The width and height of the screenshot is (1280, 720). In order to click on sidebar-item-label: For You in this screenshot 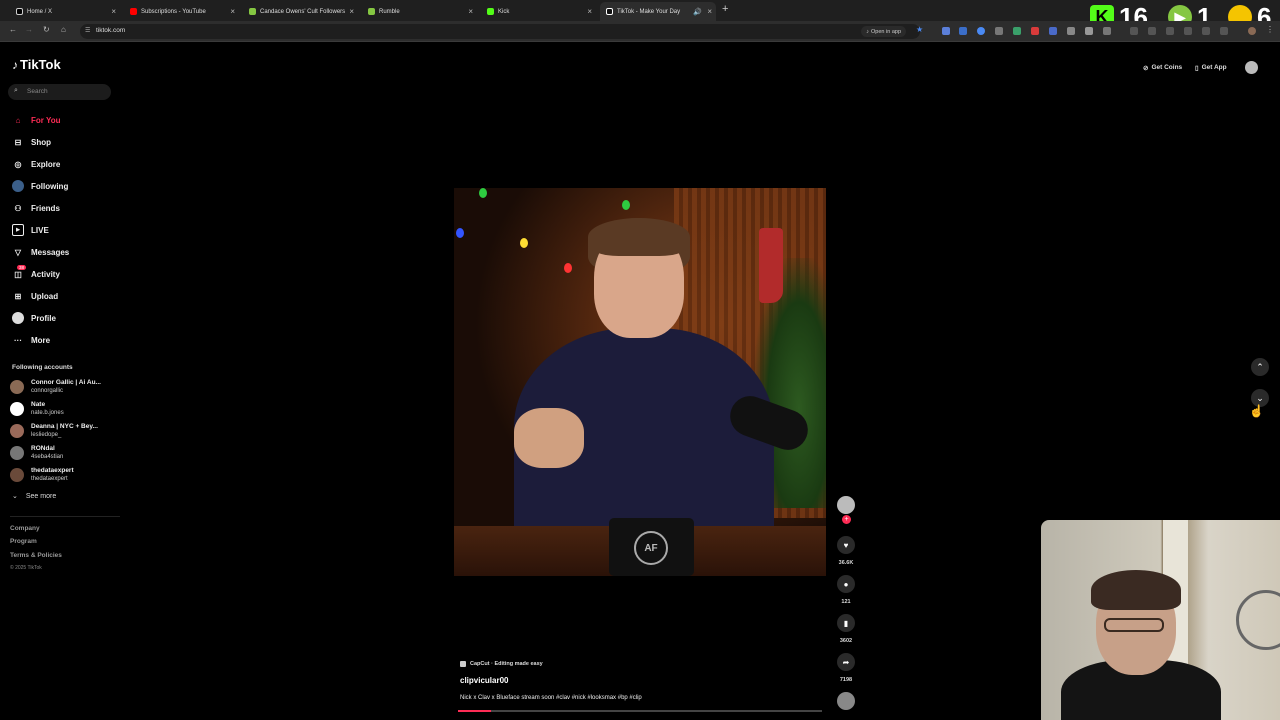, I will do `click(46, 120)`.